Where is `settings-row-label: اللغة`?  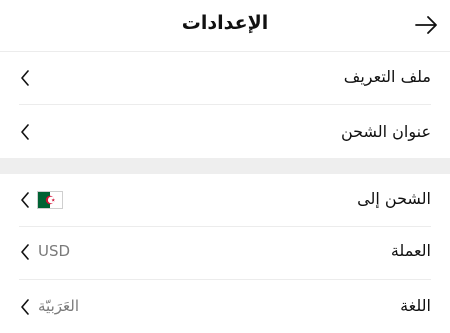
settings-row-label: اللغة is located at coordinates (415, 305).